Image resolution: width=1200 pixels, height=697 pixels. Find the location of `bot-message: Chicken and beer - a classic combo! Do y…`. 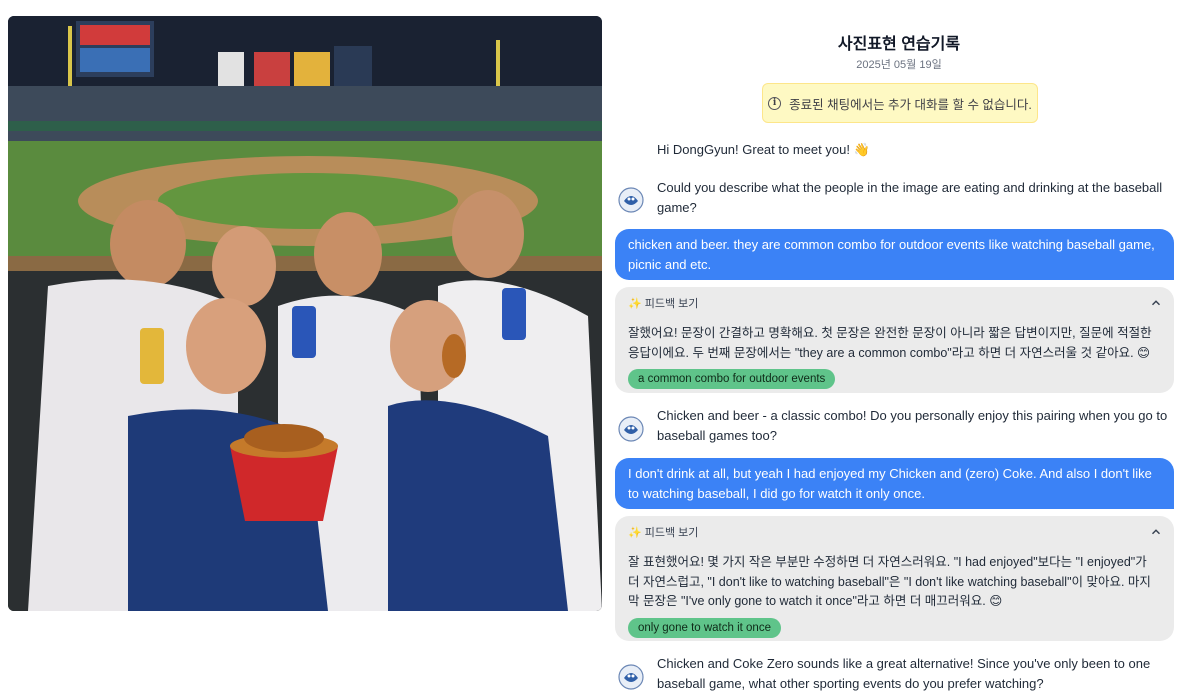

bot-message: Chicken and beer - a classic combo! Do y… is located at coordinates (912, 425).